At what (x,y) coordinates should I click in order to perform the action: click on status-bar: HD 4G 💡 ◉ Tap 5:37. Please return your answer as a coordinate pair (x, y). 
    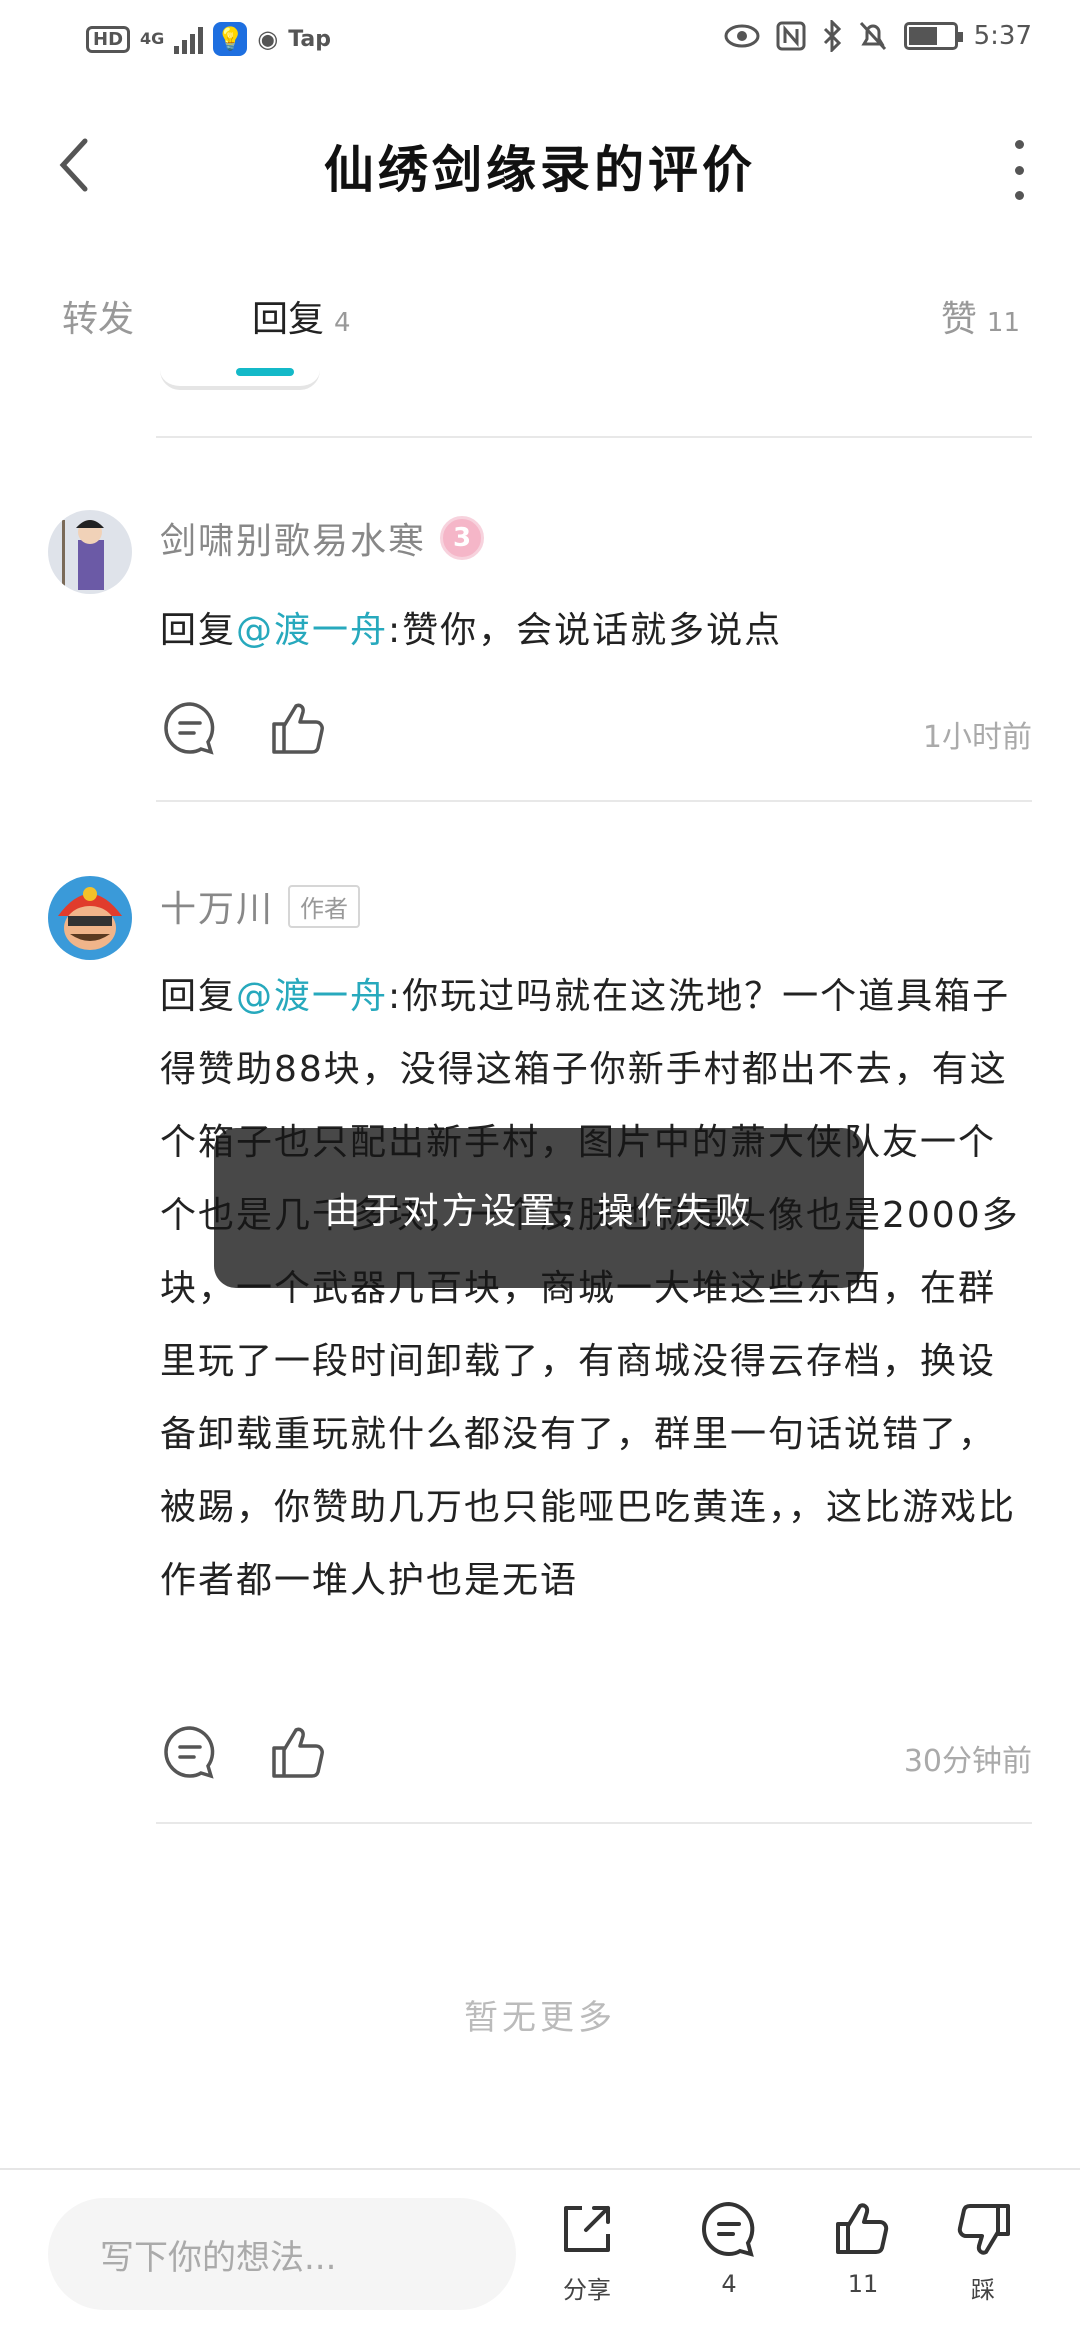
    Looking at the image, I should click on (540, 40).